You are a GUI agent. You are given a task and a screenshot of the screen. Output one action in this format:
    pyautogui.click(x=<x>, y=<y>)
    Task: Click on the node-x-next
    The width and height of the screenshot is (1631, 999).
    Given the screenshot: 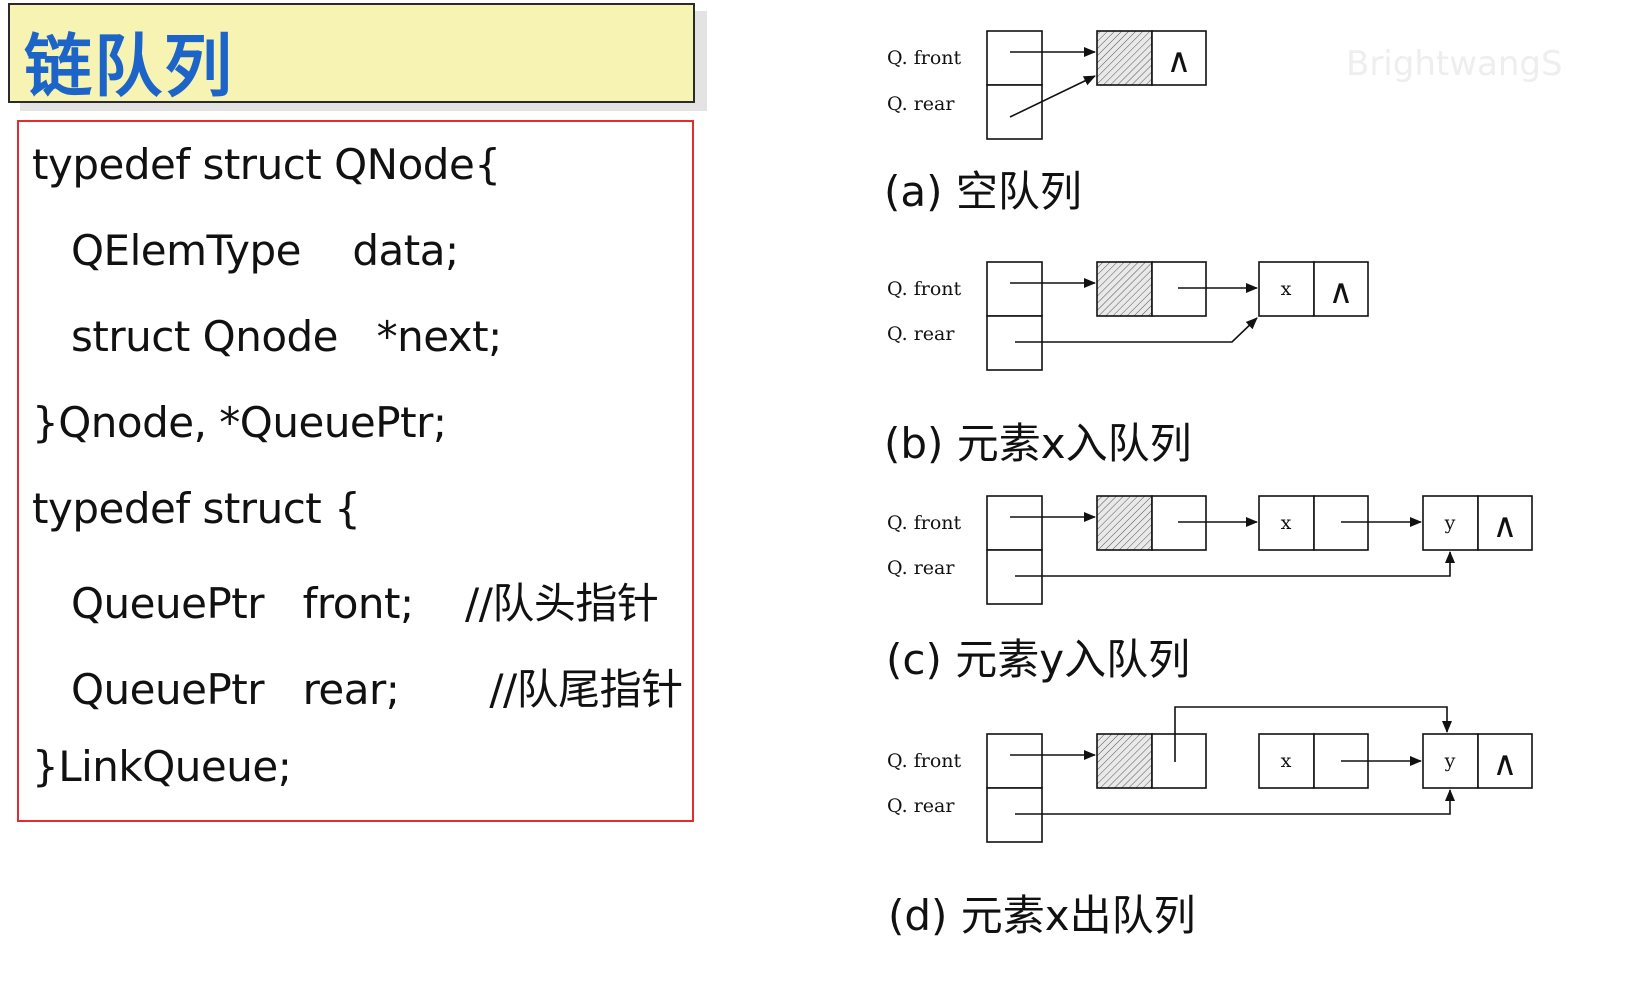 What is the action you would take?
    pyautogui.click(x=1341, y=523)
    